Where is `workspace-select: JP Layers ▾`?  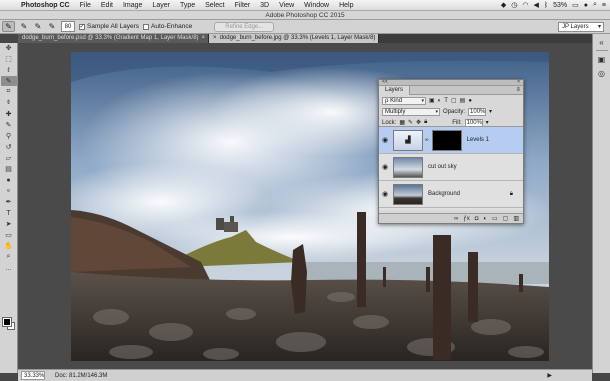 workspace-select: JP Layers ▾ is located at coordinates (581, 27).